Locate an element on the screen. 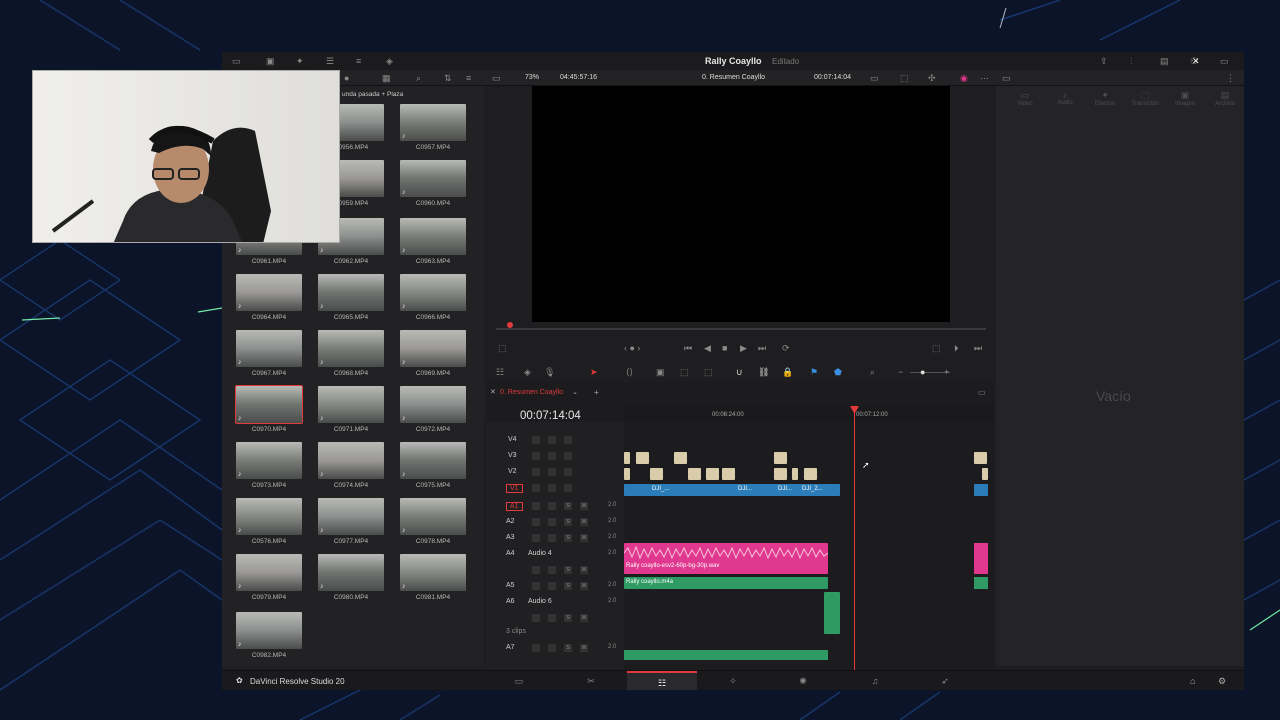 Image resolution: width=1280 pixels, height=720 pixels. media-page-icon: ▭ is located at coordinates (519, 680).